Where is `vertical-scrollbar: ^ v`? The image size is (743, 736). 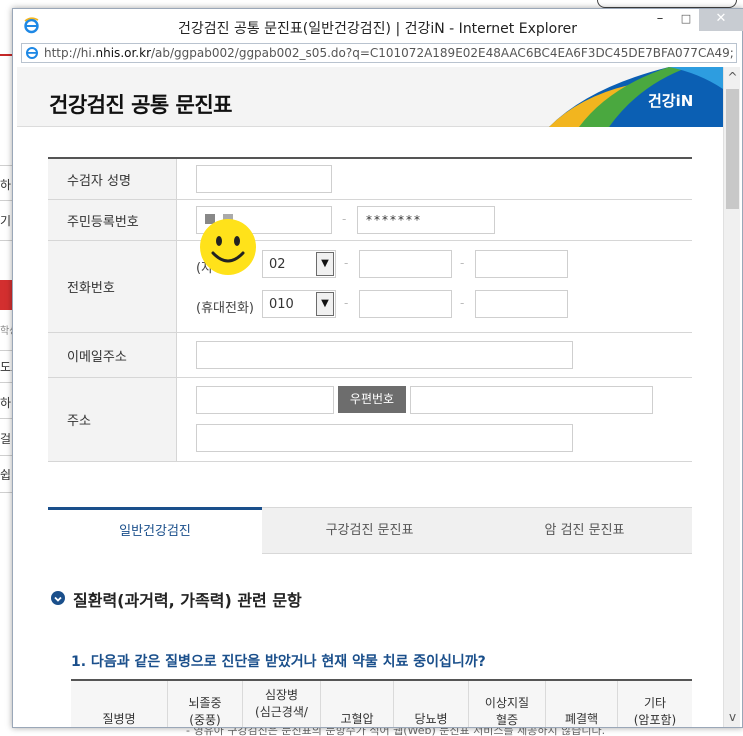 vertical-scrollbar: ^ v is located at coordinates (731, 397).